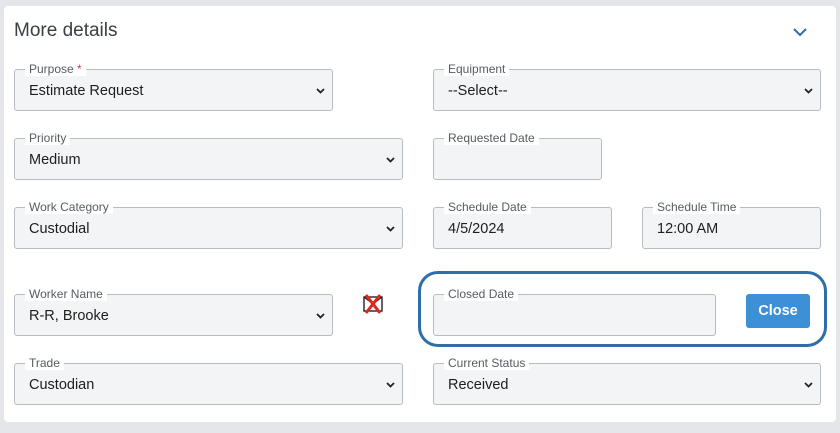 The width and height of the screenshot is (840, 433). I want to click on priority-select: Priority Medium, so click(208, 156).